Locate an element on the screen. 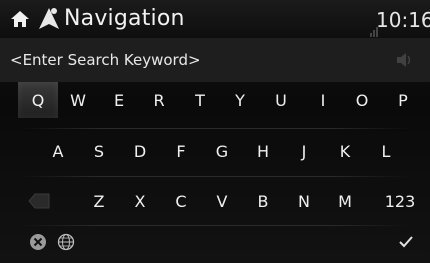  key-123: 123 is located at coordinates (400, 201).